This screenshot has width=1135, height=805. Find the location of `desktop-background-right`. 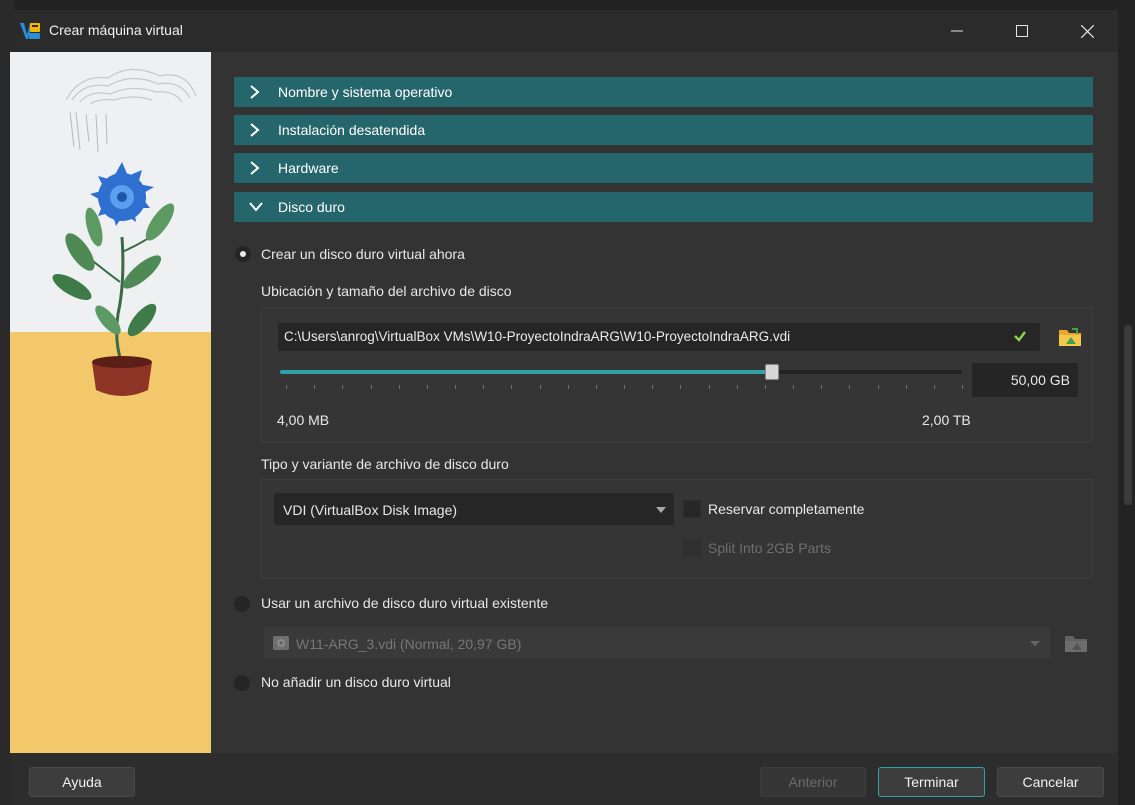

desktop-background-right is located at coordinates (1126, 402).